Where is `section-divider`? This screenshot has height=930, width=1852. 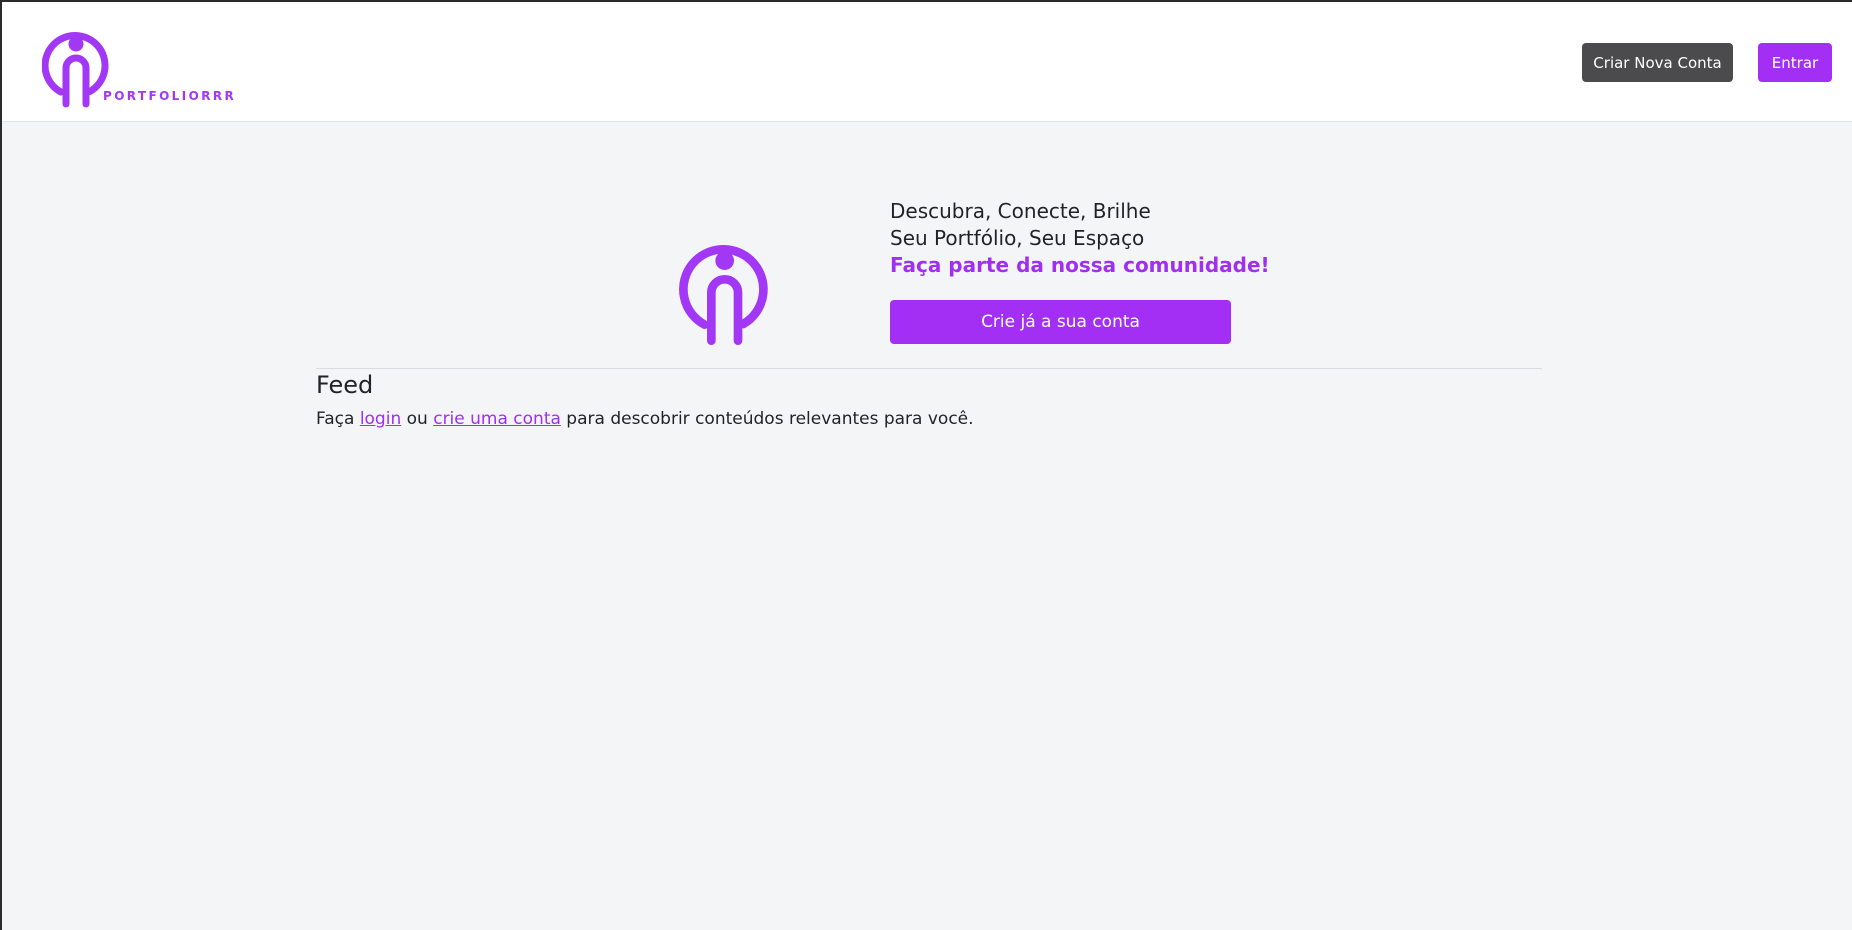 section-divider is located at coordinates (929, 368).